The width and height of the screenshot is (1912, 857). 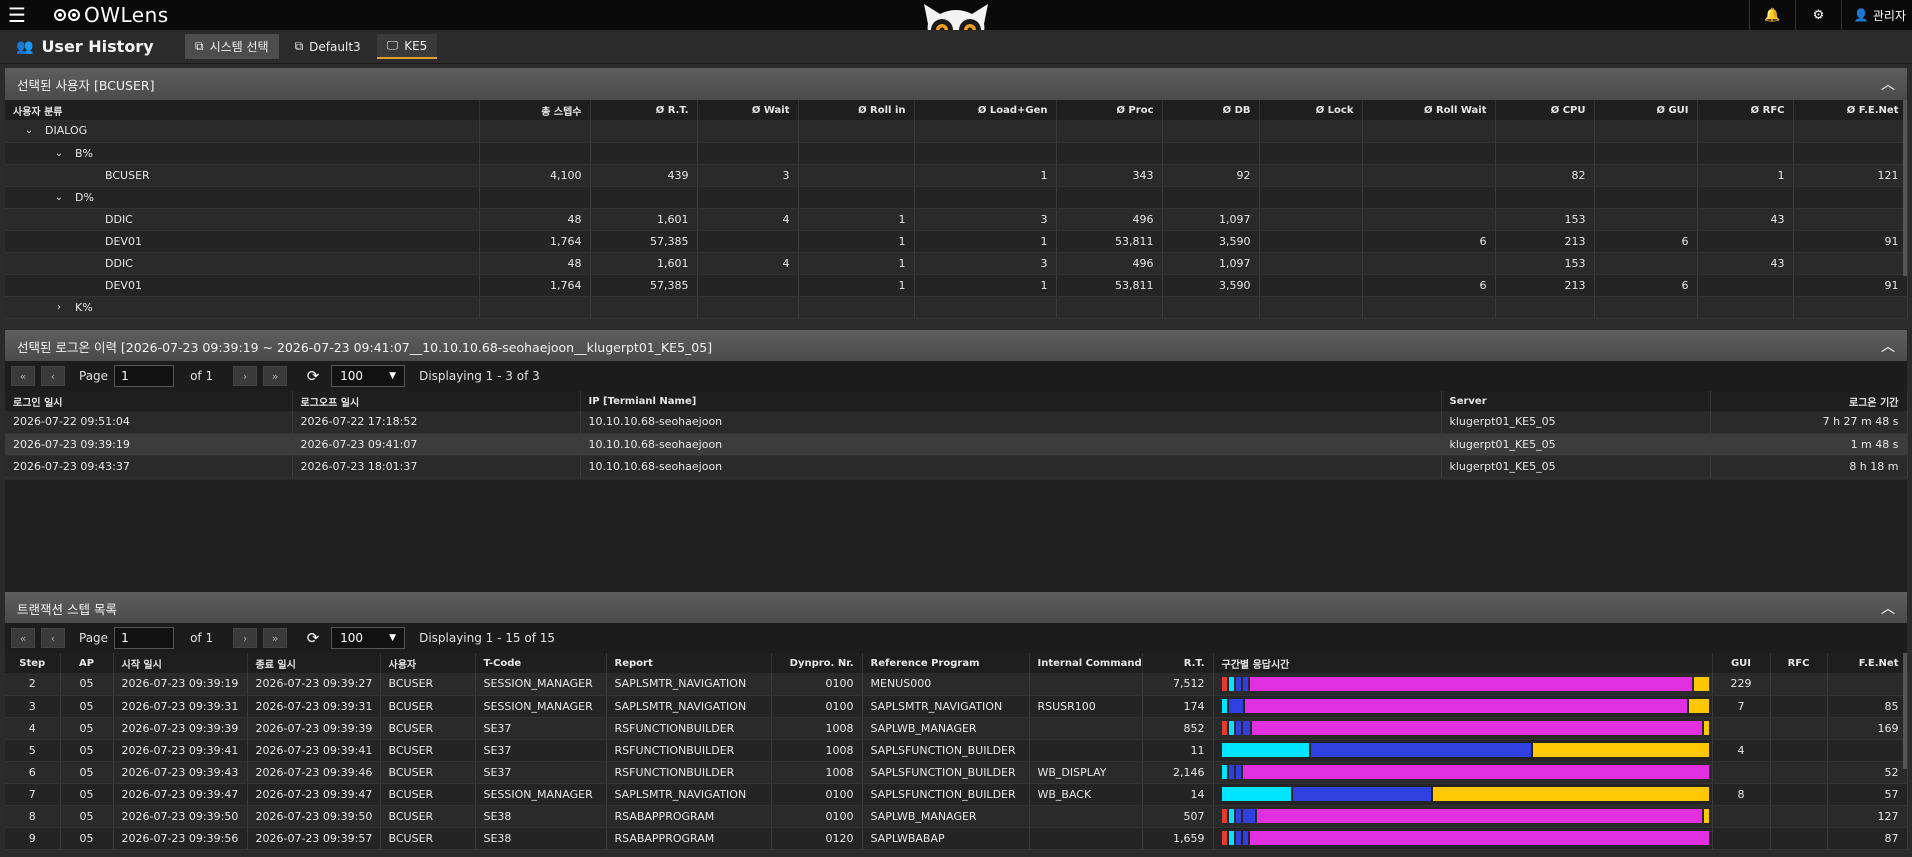 I want to click on column-header: Ø R.T., so click(x=644, y=110).